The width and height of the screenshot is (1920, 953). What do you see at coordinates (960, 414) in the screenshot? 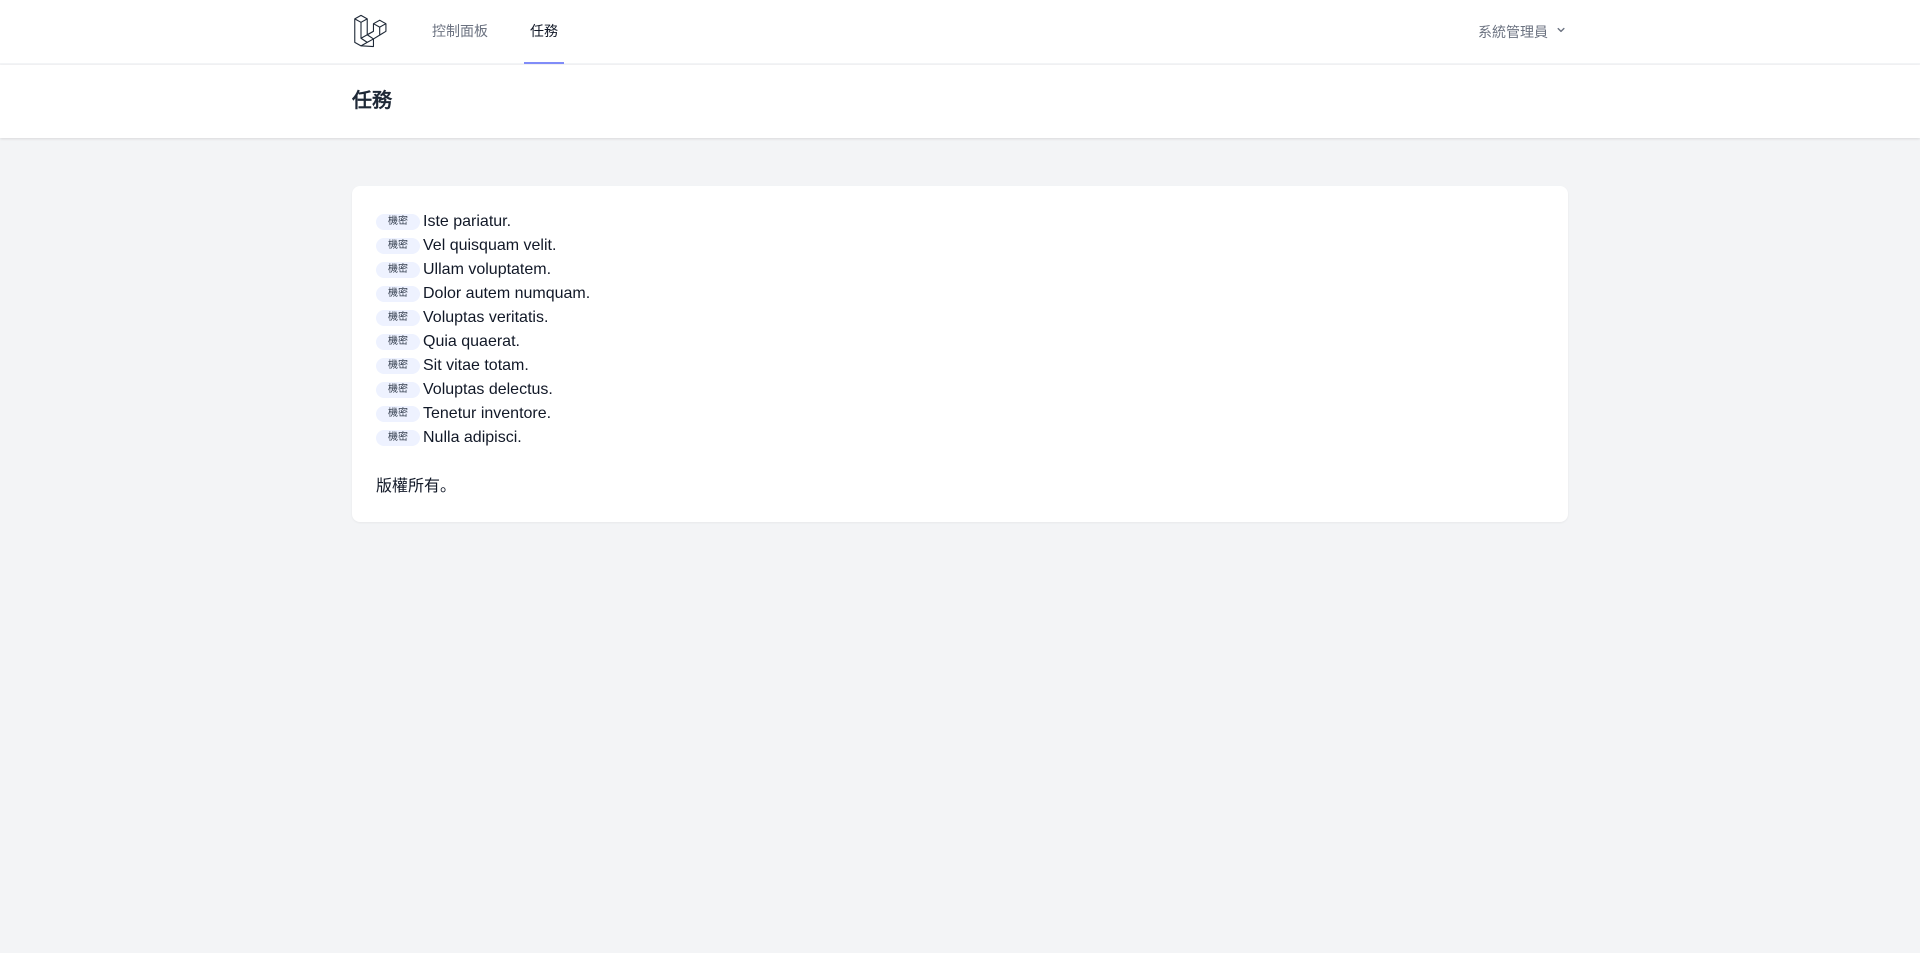
I see `task-item: 機密 Tenetur inventore.` at bounding box center [960, 414].